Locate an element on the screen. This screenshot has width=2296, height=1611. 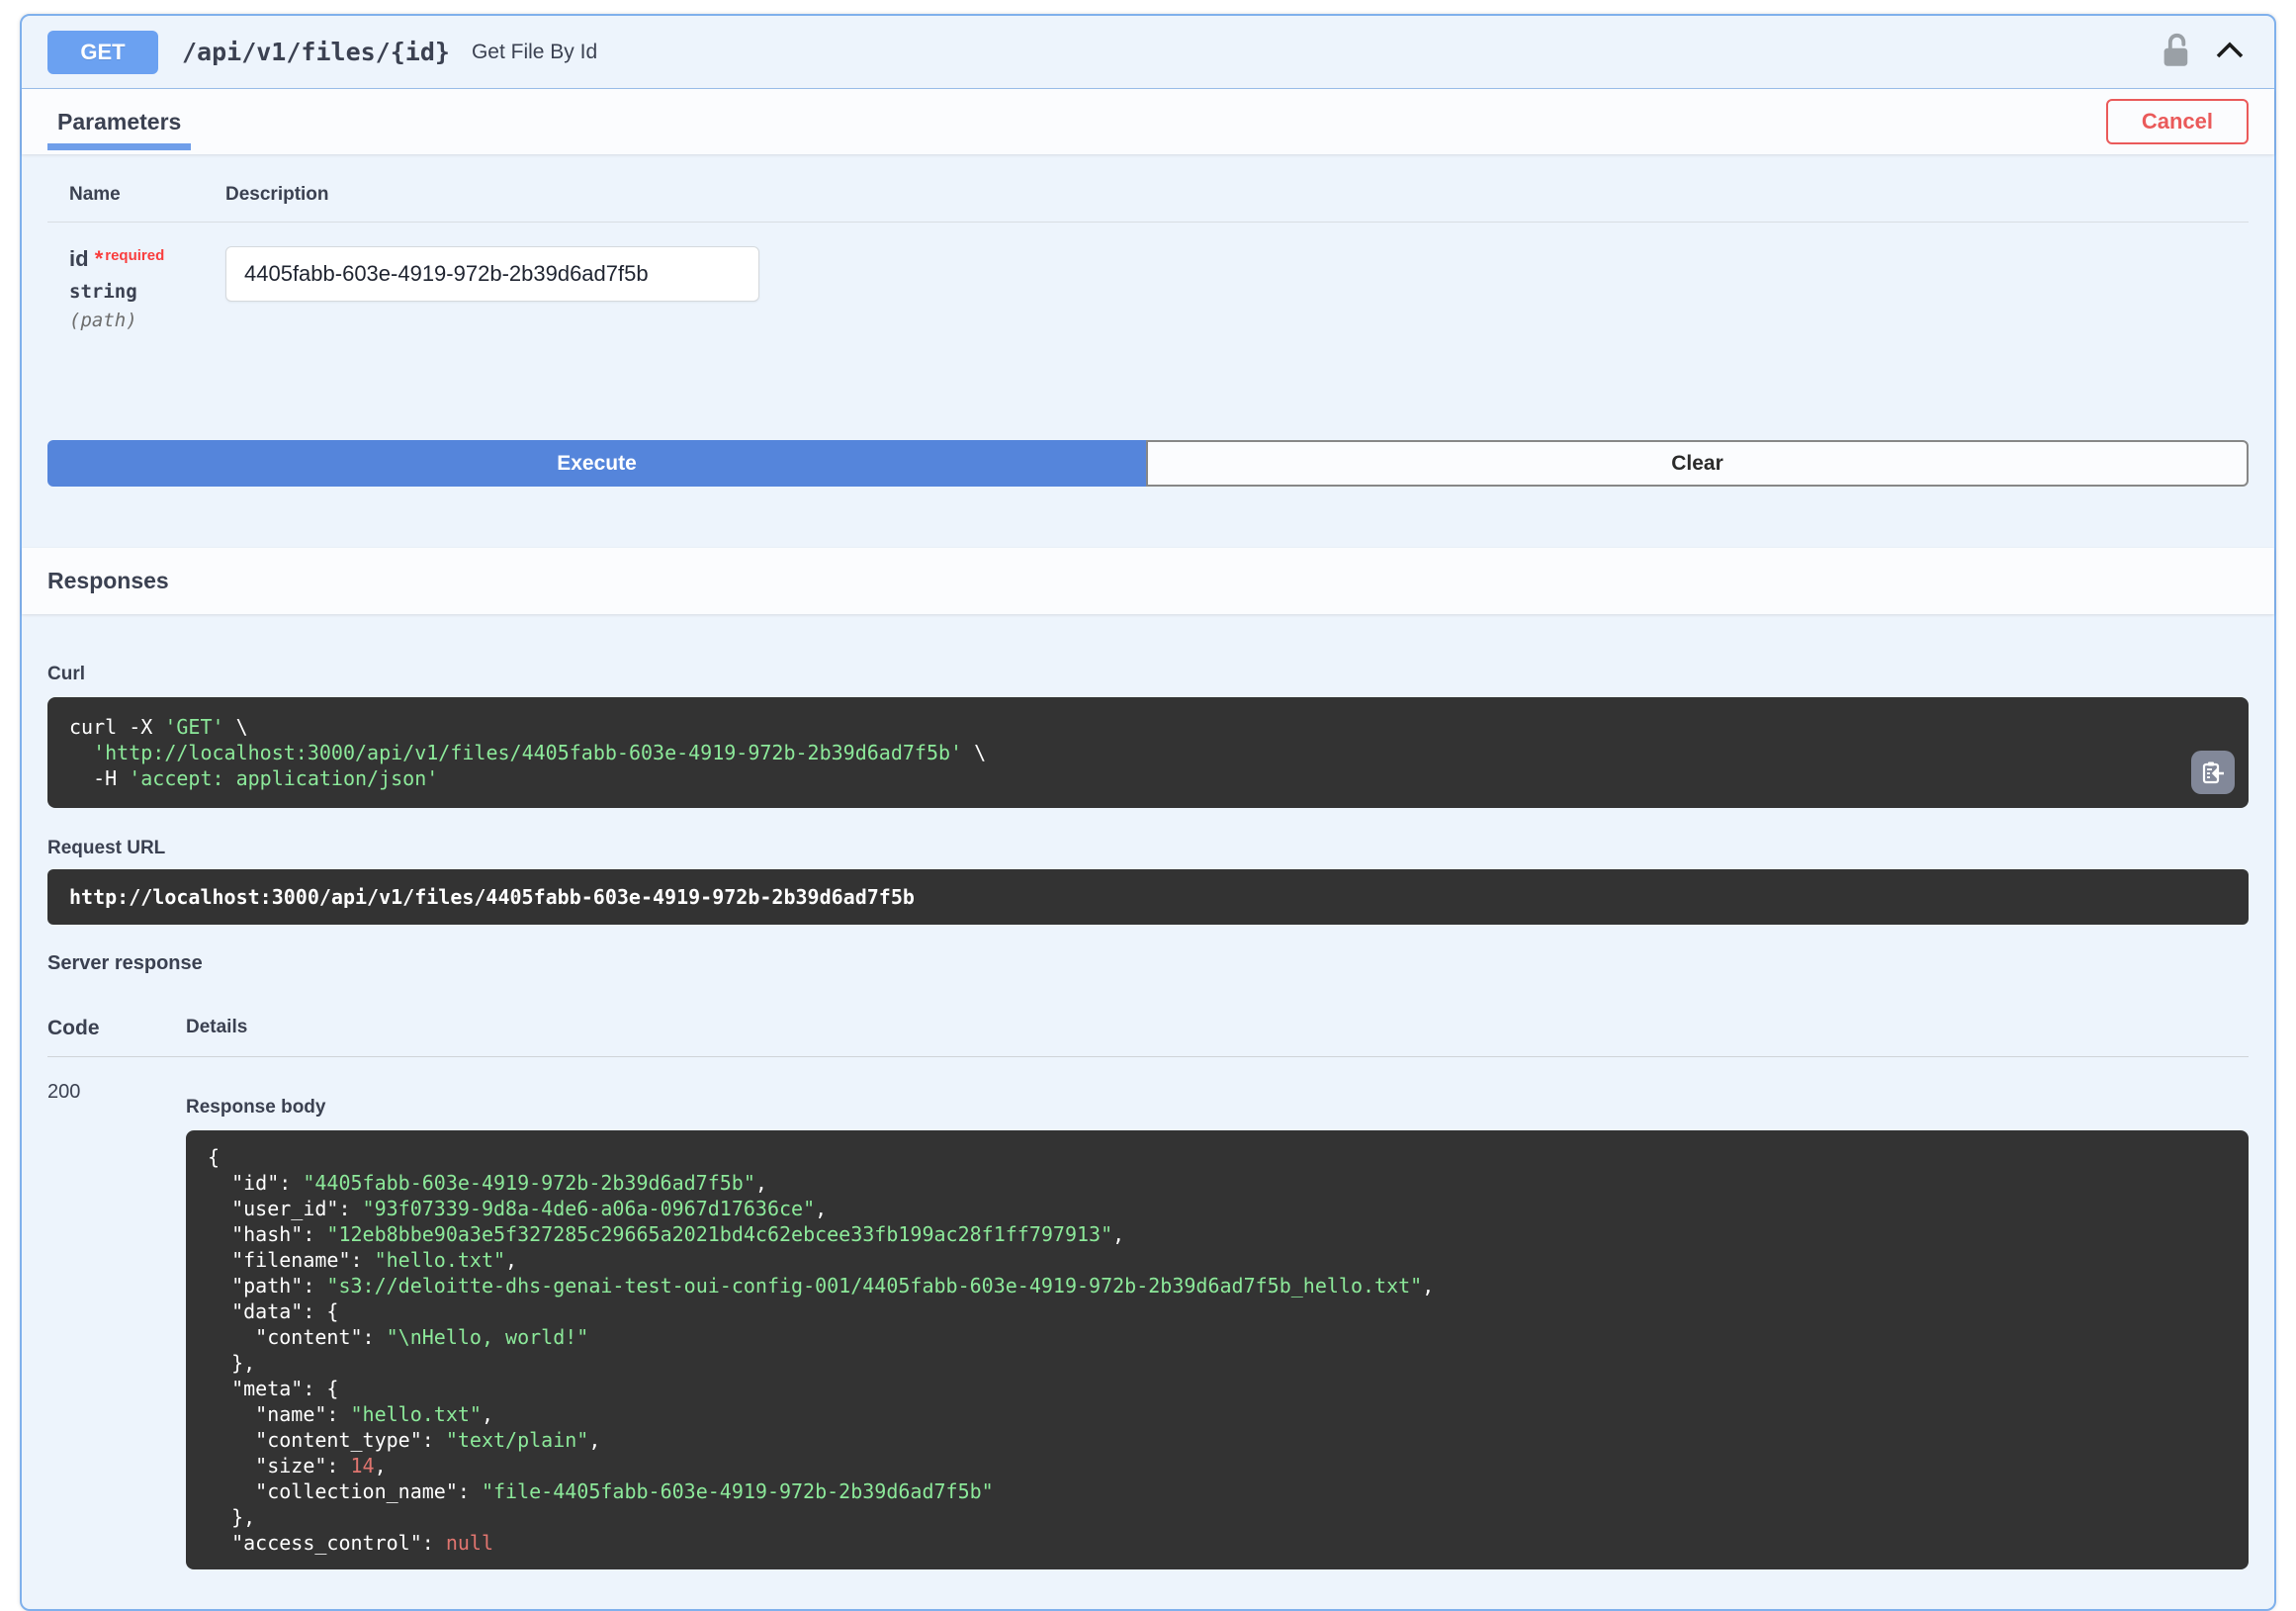
server-response-label: Server response is located at coordinates (125, 963).